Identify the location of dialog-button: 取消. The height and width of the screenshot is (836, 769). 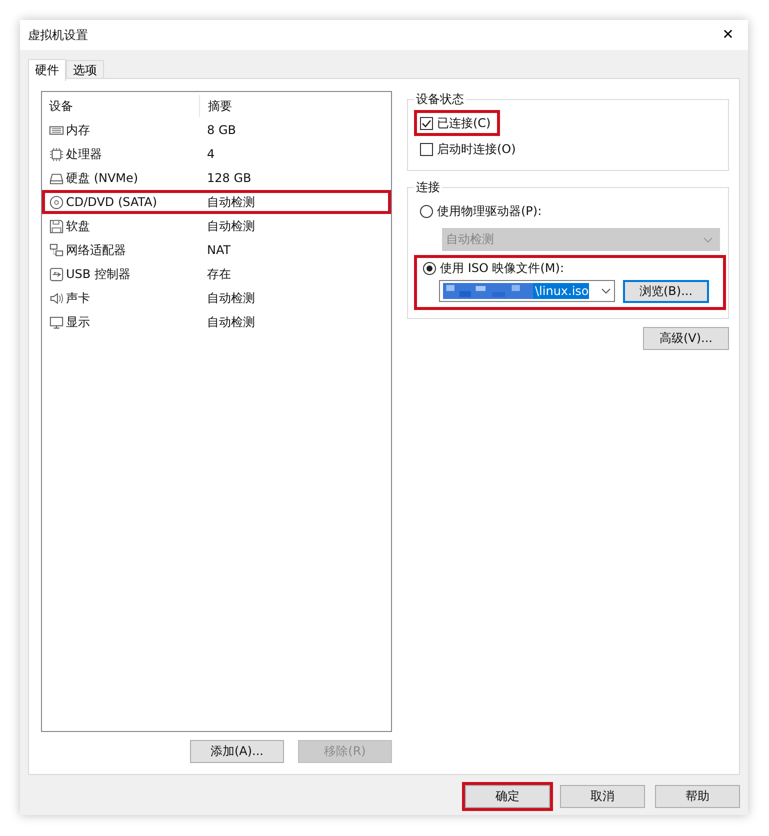
(602, 796).